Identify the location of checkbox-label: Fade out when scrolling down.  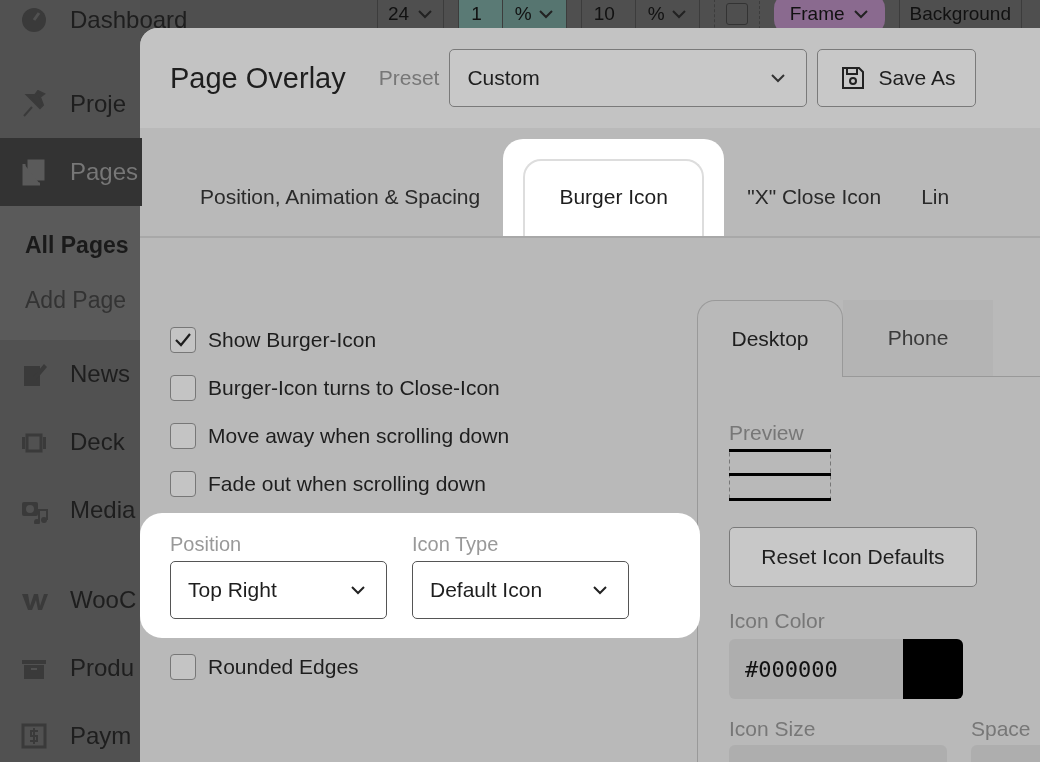
(347, 484).